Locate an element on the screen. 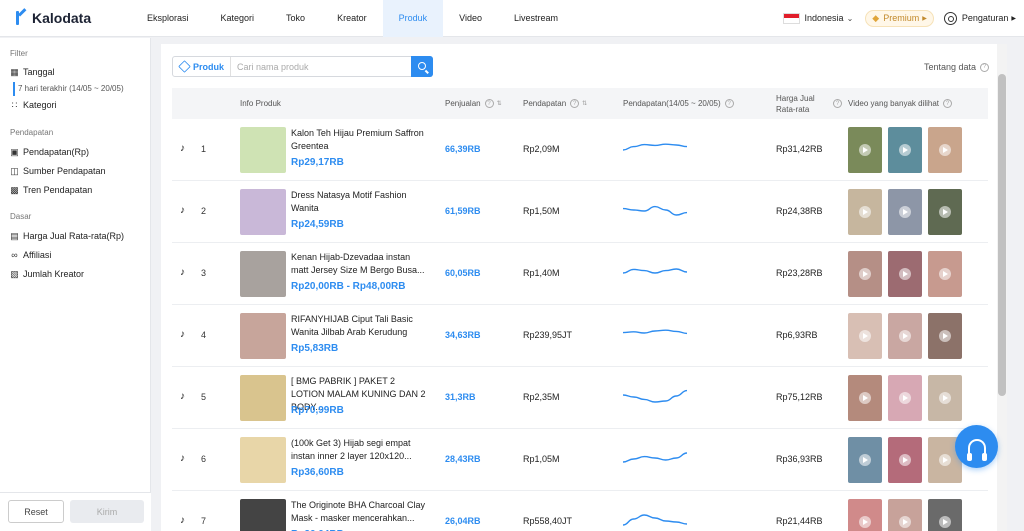  product-name: Dress Natasya Motif Fashion Wanita is located at coordinates (358, 202).